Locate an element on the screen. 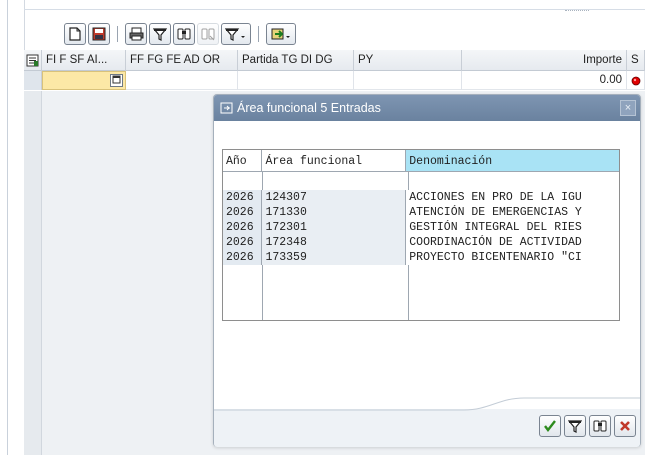  frame-border-top is located at coordinates (334, 9).